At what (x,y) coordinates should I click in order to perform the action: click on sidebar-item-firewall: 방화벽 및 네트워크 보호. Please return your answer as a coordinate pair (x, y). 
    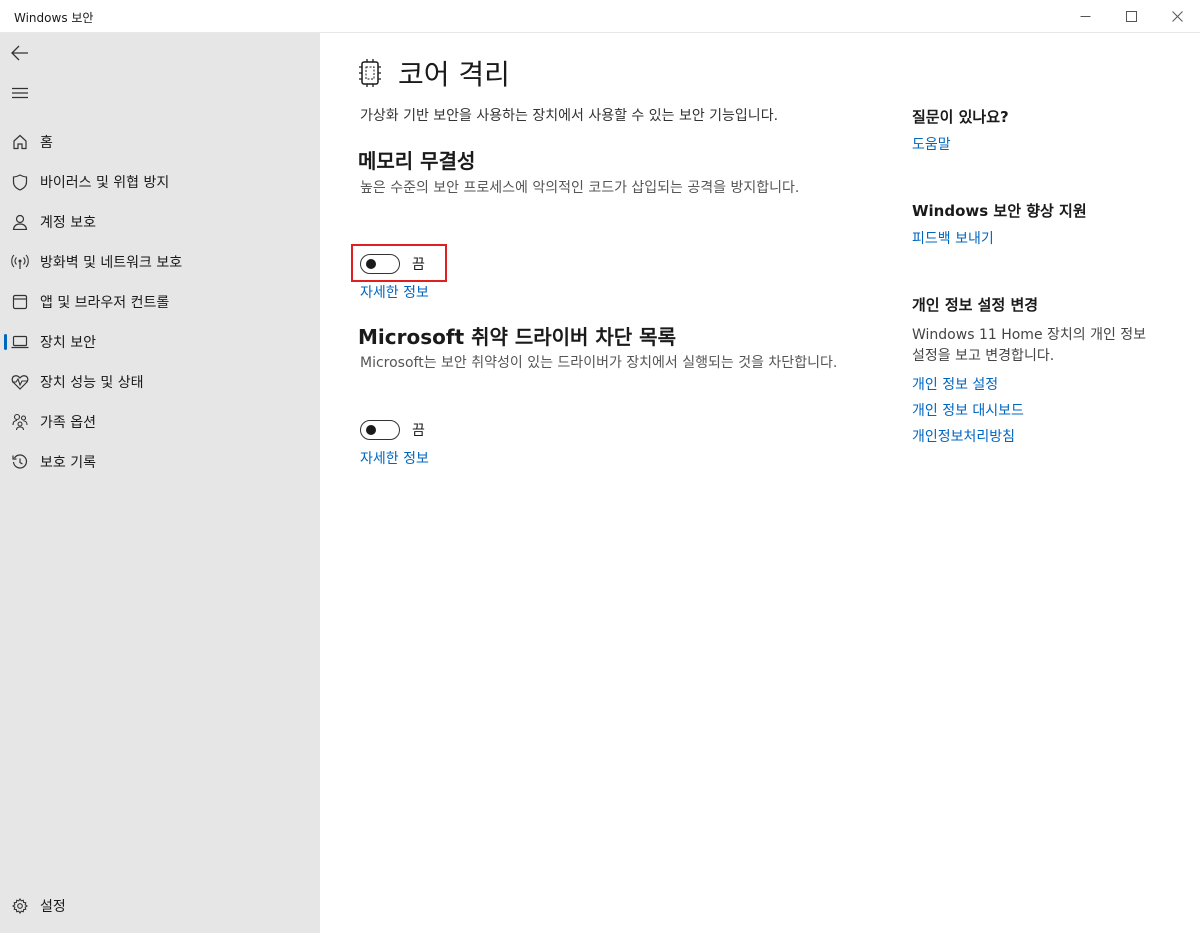
    Looking at the image, I should click on (160, 262).